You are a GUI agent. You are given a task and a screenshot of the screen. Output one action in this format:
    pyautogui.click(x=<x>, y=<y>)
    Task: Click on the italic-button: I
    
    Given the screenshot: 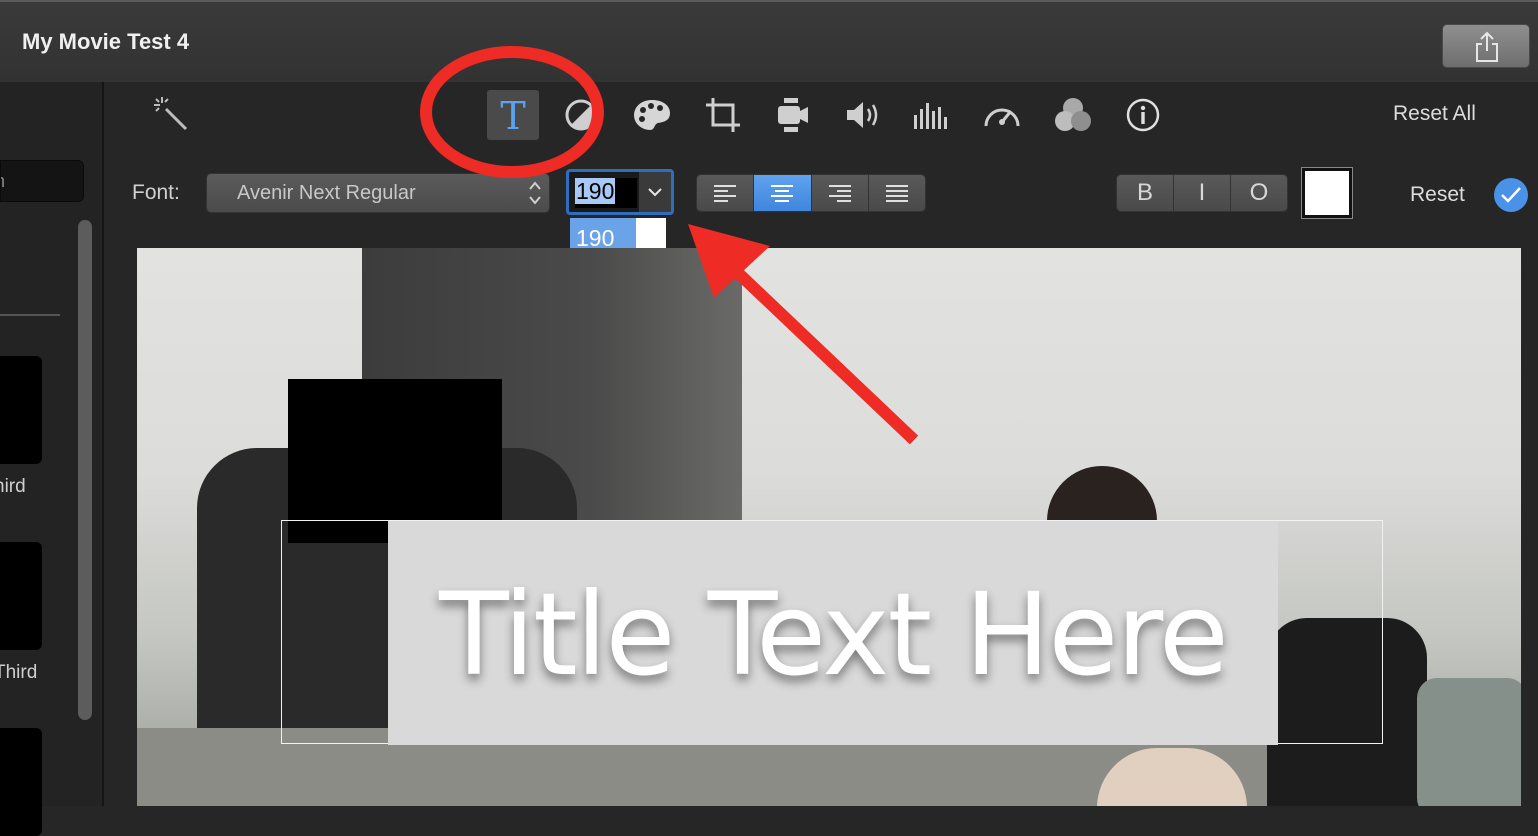 What is the action you would take?
    pyautogui.click(x=1202, y=193)
    